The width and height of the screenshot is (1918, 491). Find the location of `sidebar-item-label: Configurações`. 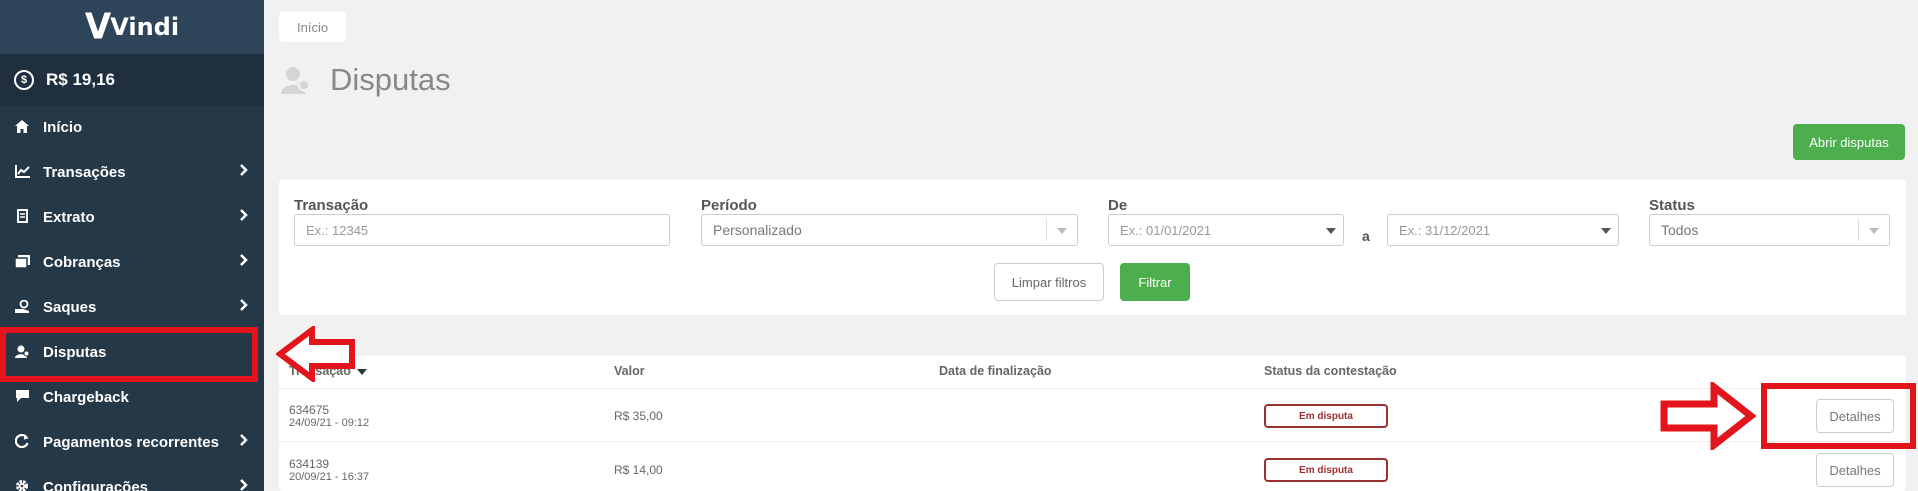

sidebar-item-label: Configurações is located at coordinates (96, 485).